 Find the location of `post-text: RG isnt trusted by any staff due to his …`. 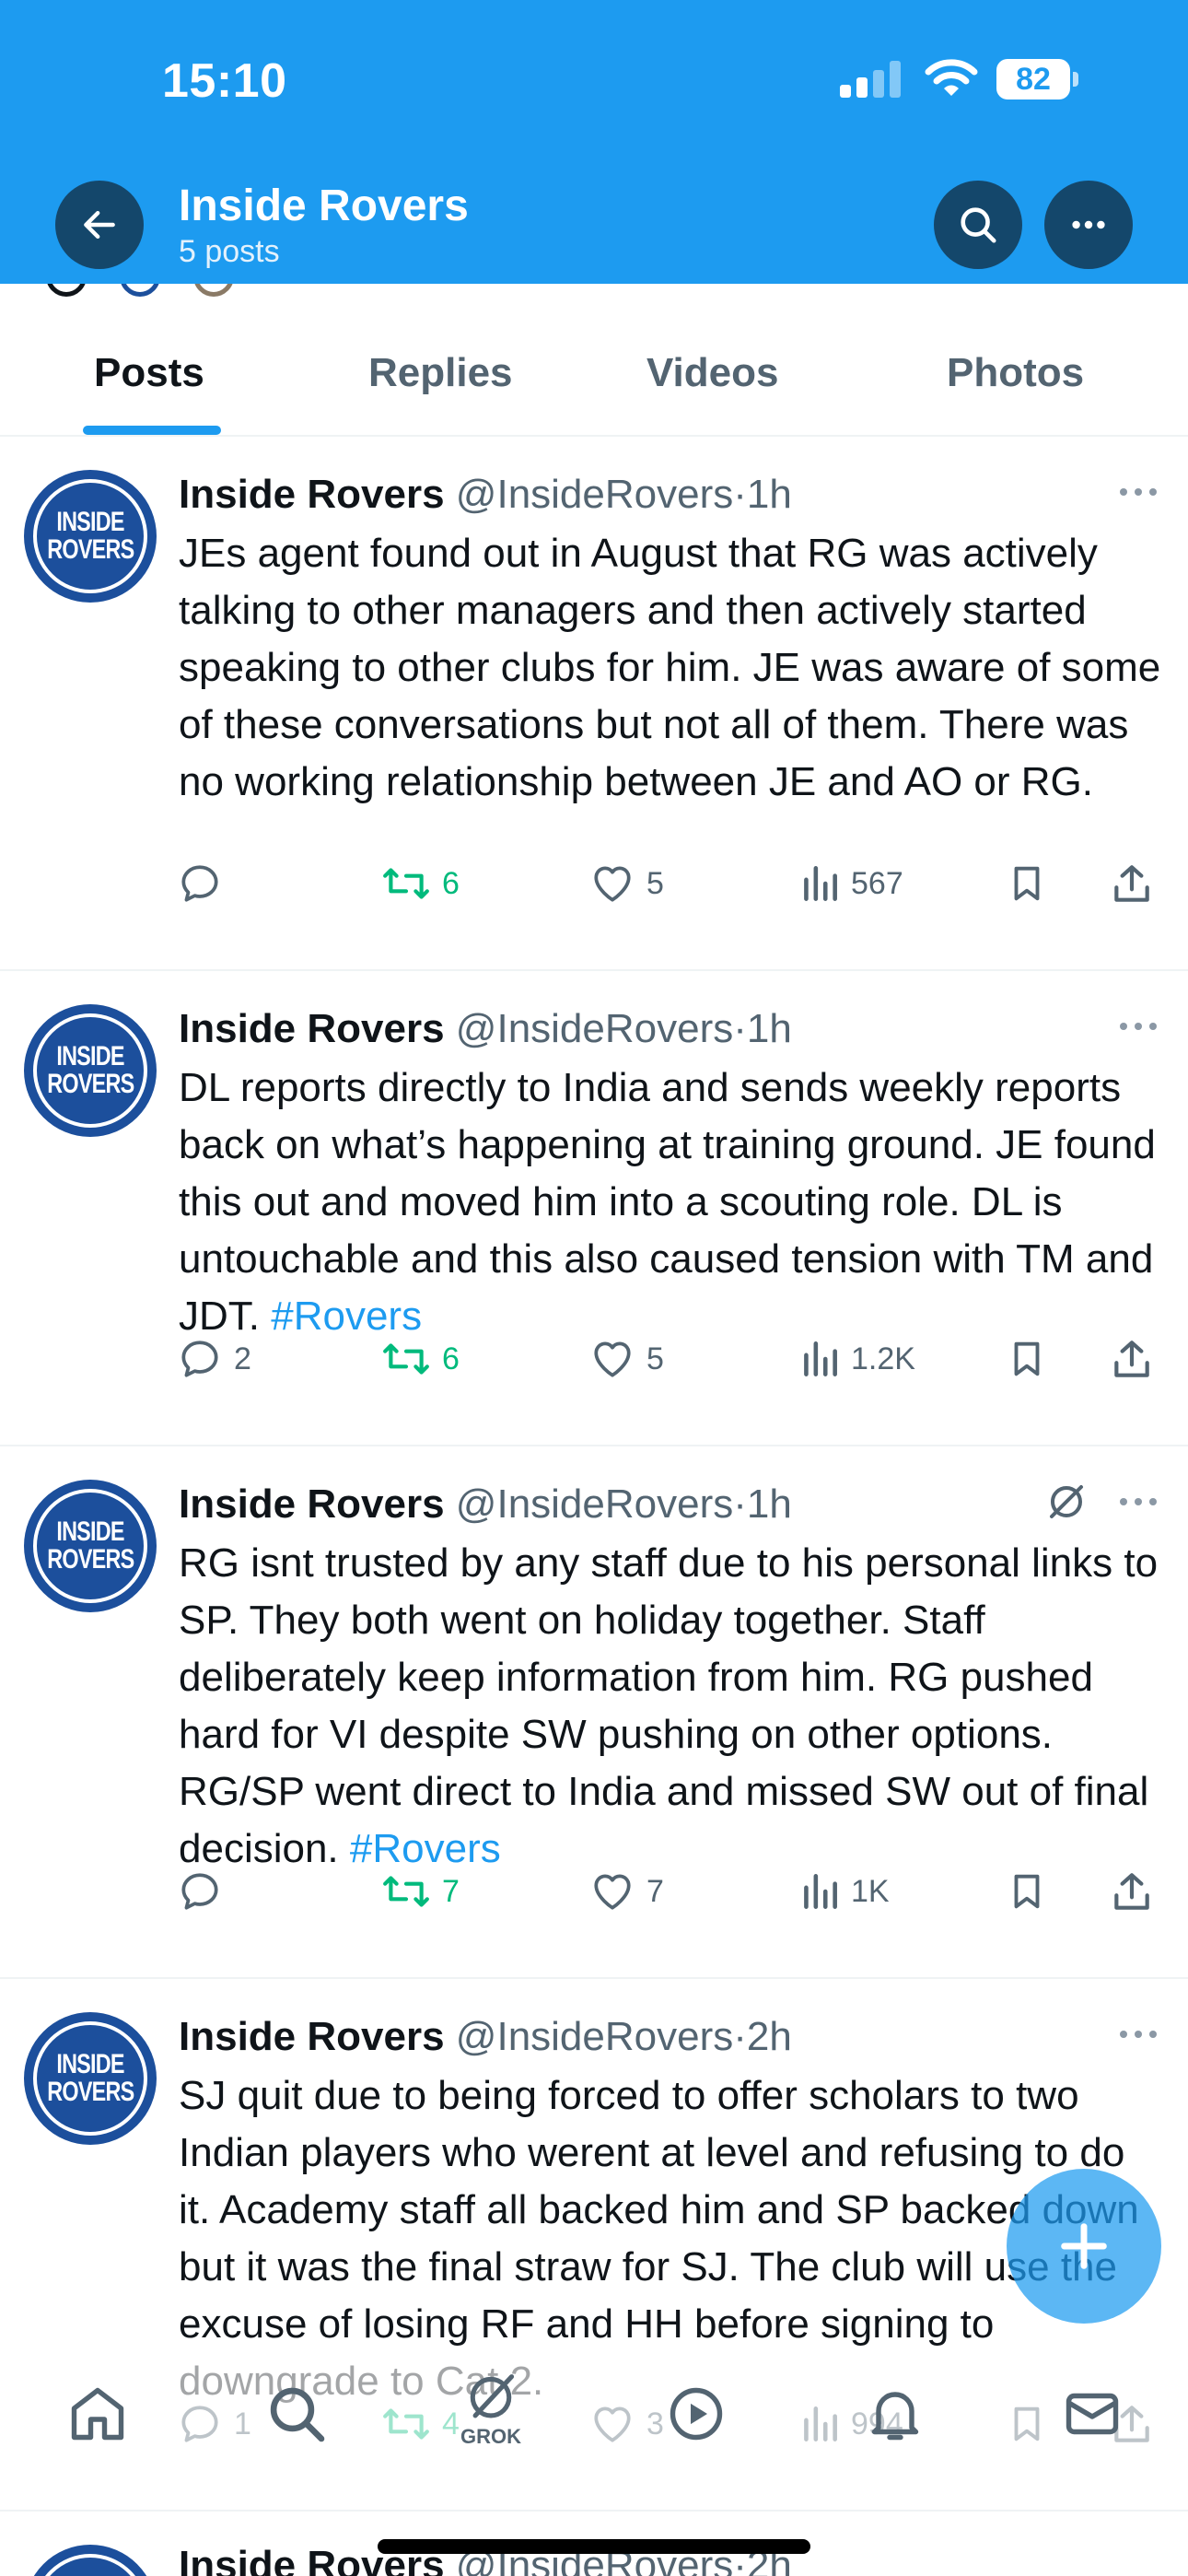

post-text: RG isnt trusted by any staff due to his … is located at coordinates (669, 1705).